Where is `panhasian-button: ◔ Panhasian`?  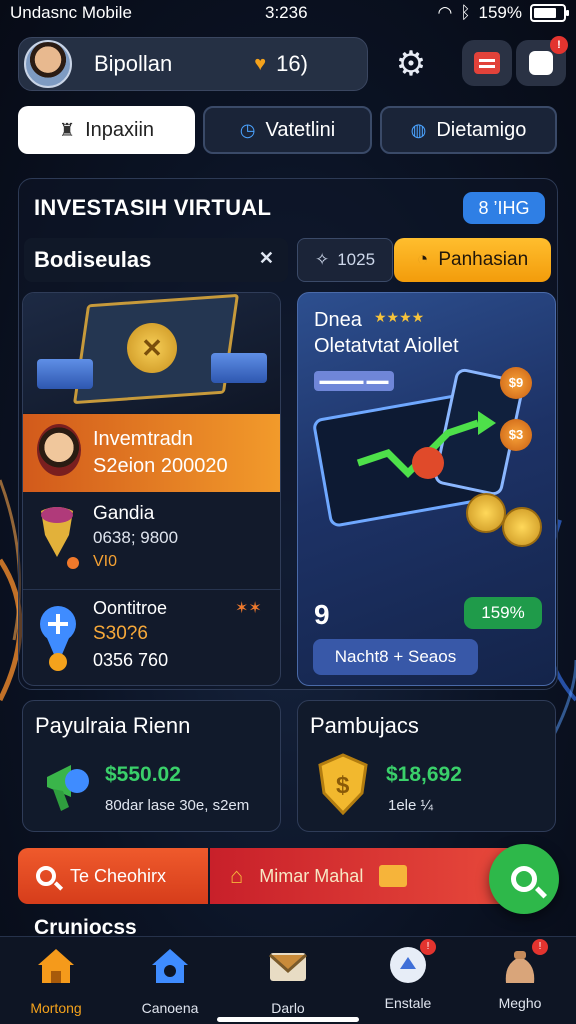
panhasian-button: ◔ Panhasian is located at coordinates (472, 260).